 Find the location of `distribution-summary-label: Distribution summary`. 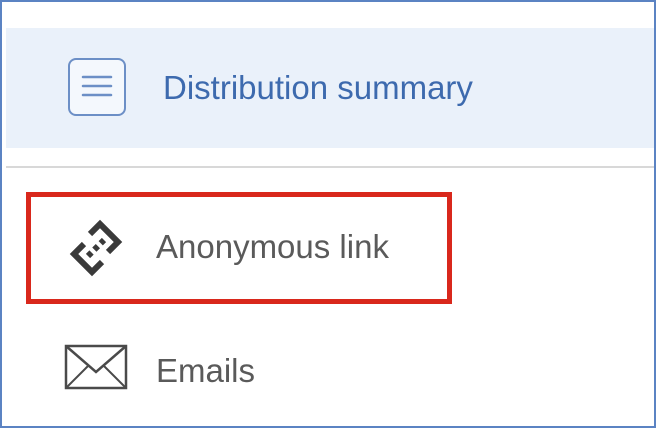

distribution-summary-label: Distribution summary is located at coordinates (318, 87).